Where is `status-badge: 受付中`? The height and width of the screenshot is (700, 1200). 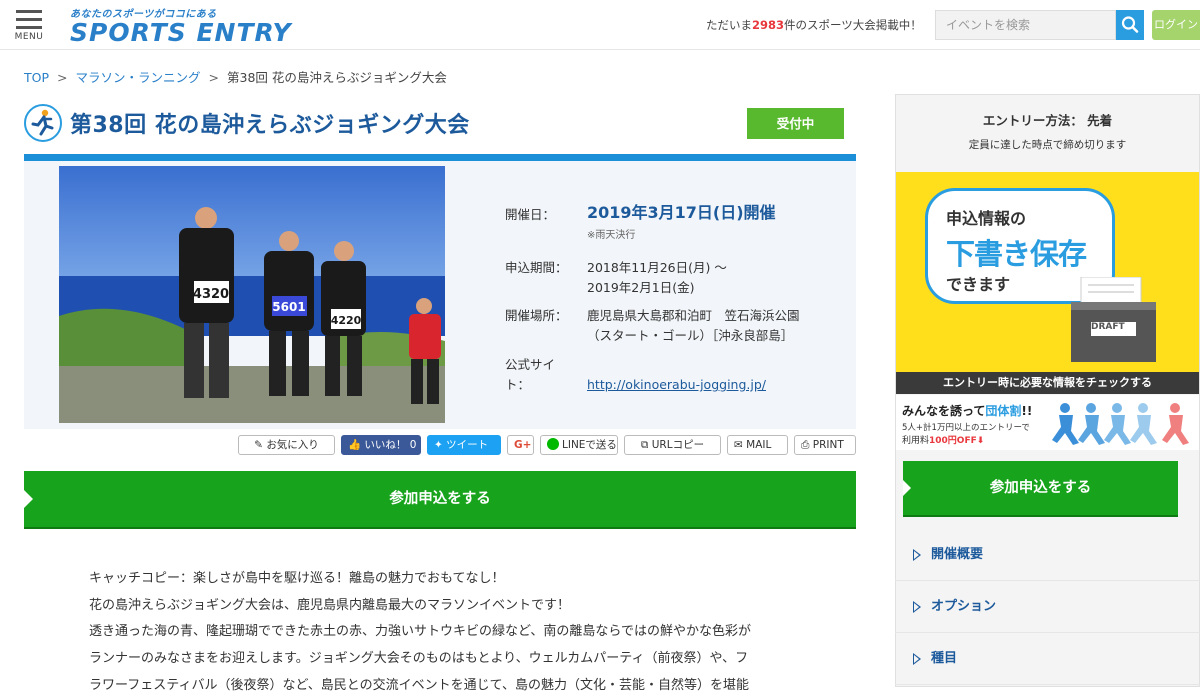 status-badge: 受付中 is located at coordinates (795, 123).